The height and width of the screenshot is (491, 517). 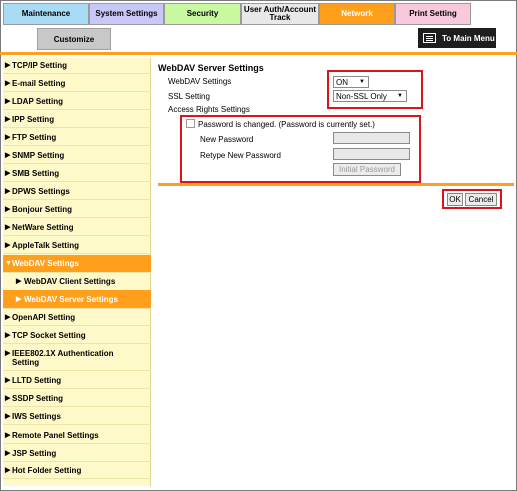 What do you see at coordinates (46, 14) in the screenshot?
I see `tab-maintenance: Maintenance` at bounding box center [46, 14].